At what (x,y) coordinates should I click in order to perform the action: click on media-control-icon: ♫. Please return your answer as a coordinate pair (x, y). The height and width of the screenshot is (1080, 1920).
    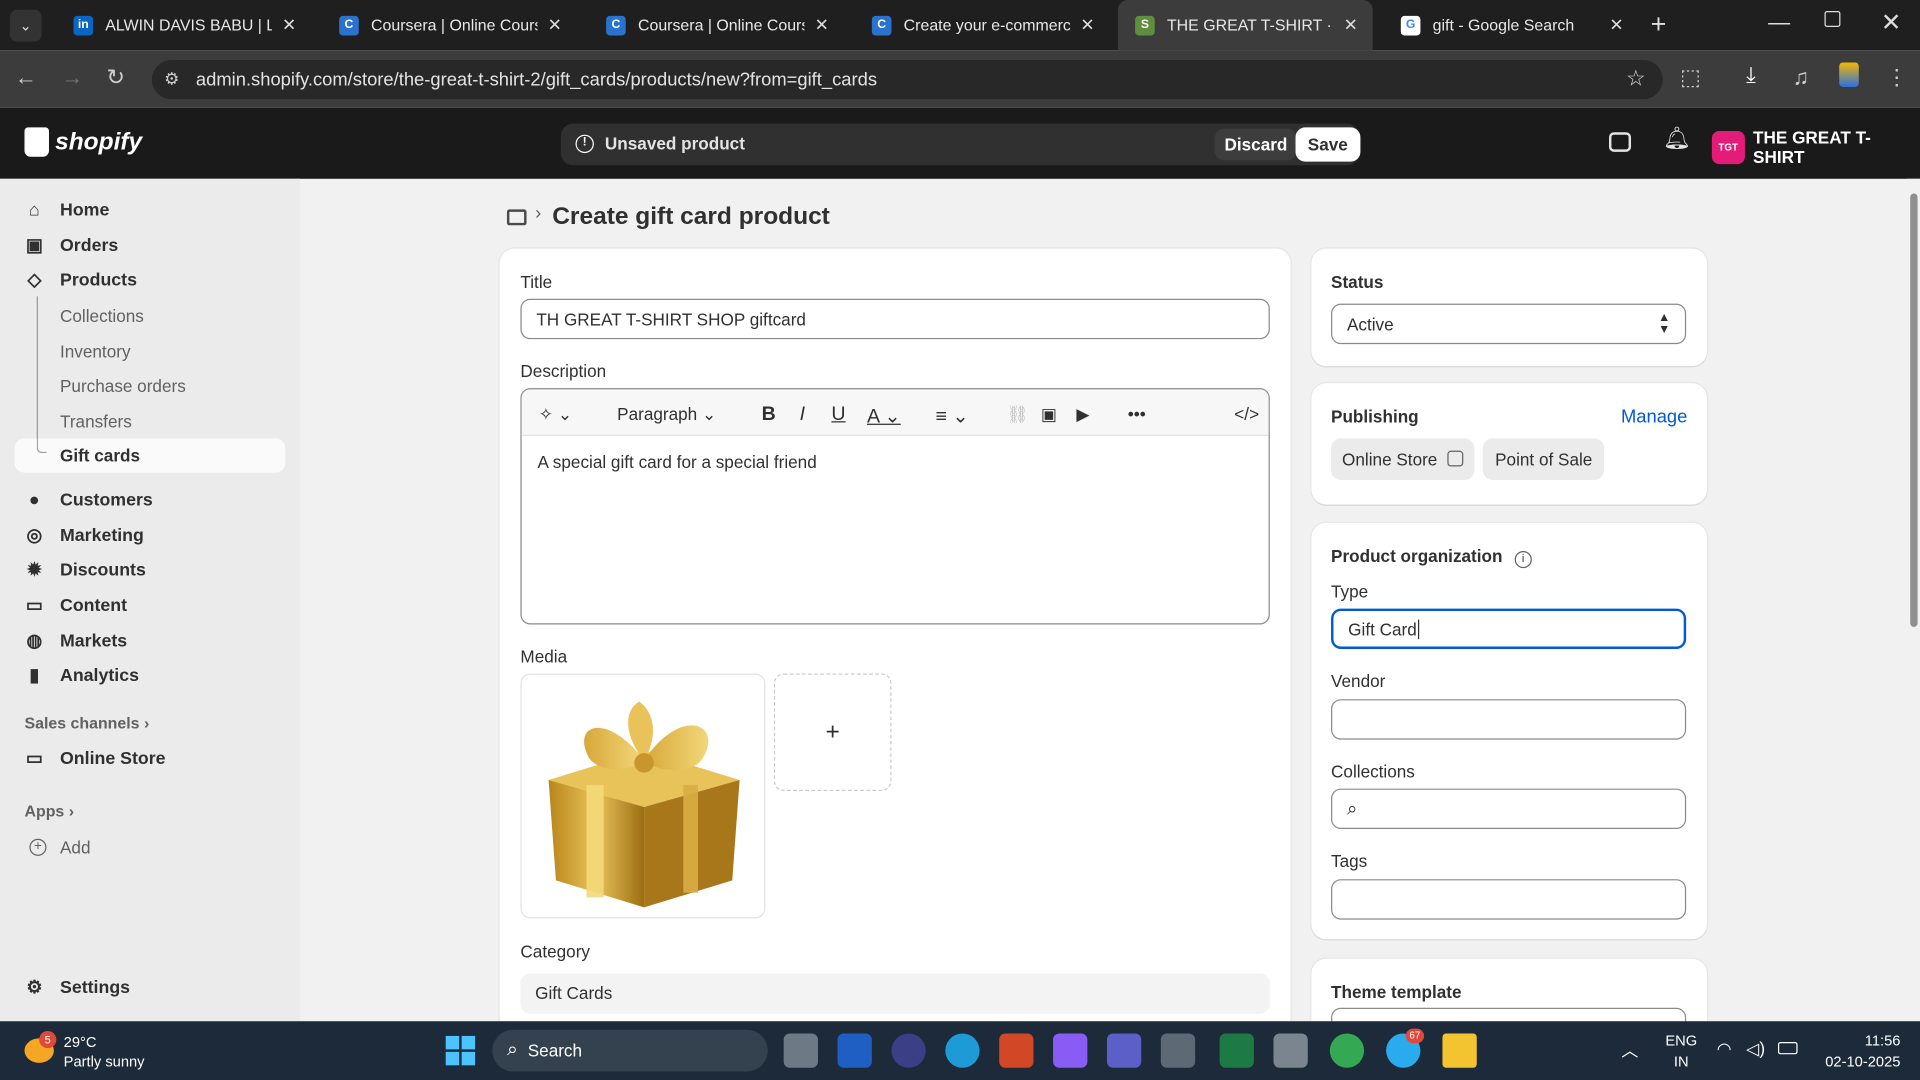
    Looking at the image, I should click on (1801, 78).